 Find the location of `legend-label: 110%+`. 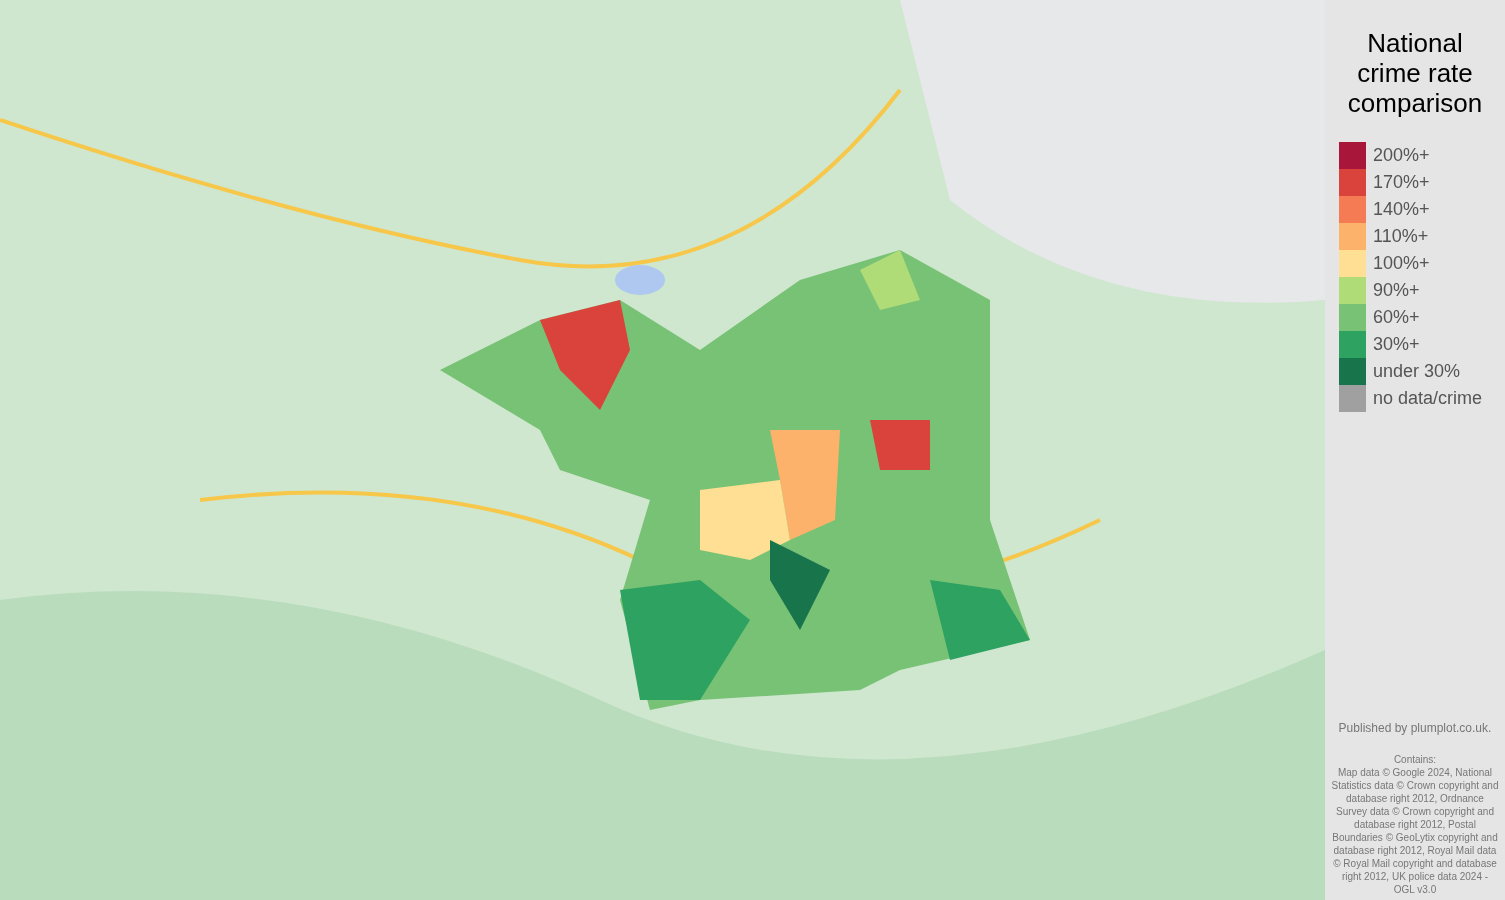

legend-label: 110%+ is located at coordinates (1401, 236).